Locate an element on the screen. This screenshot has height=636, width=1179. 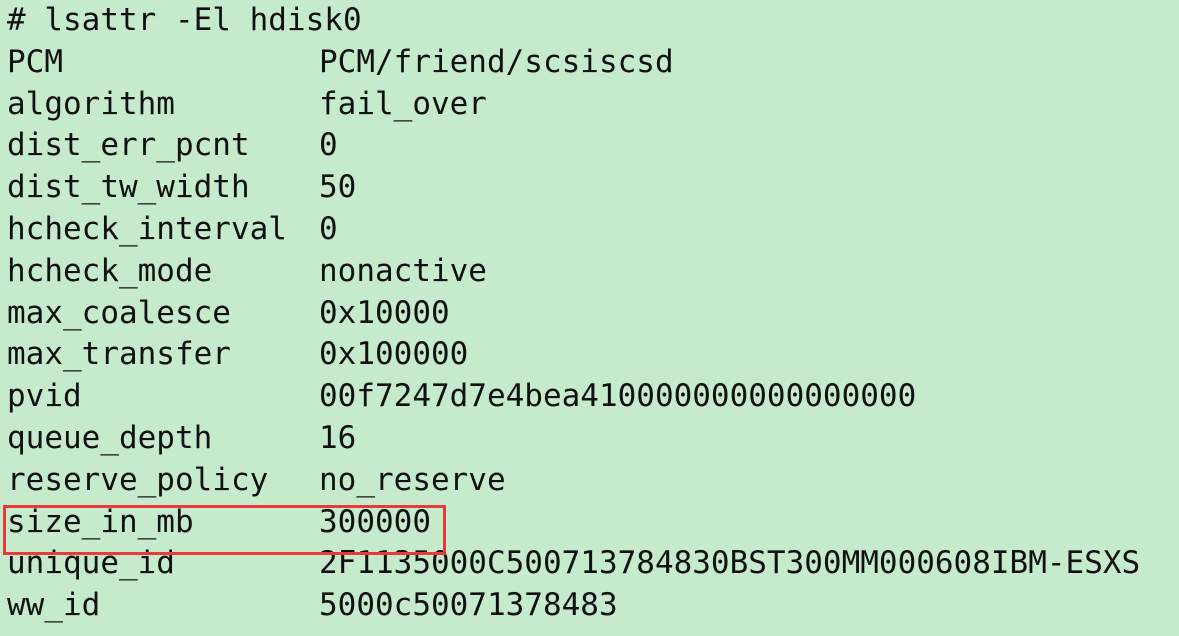
attribute-name: max_transfer is located at coordinates (119, 354).